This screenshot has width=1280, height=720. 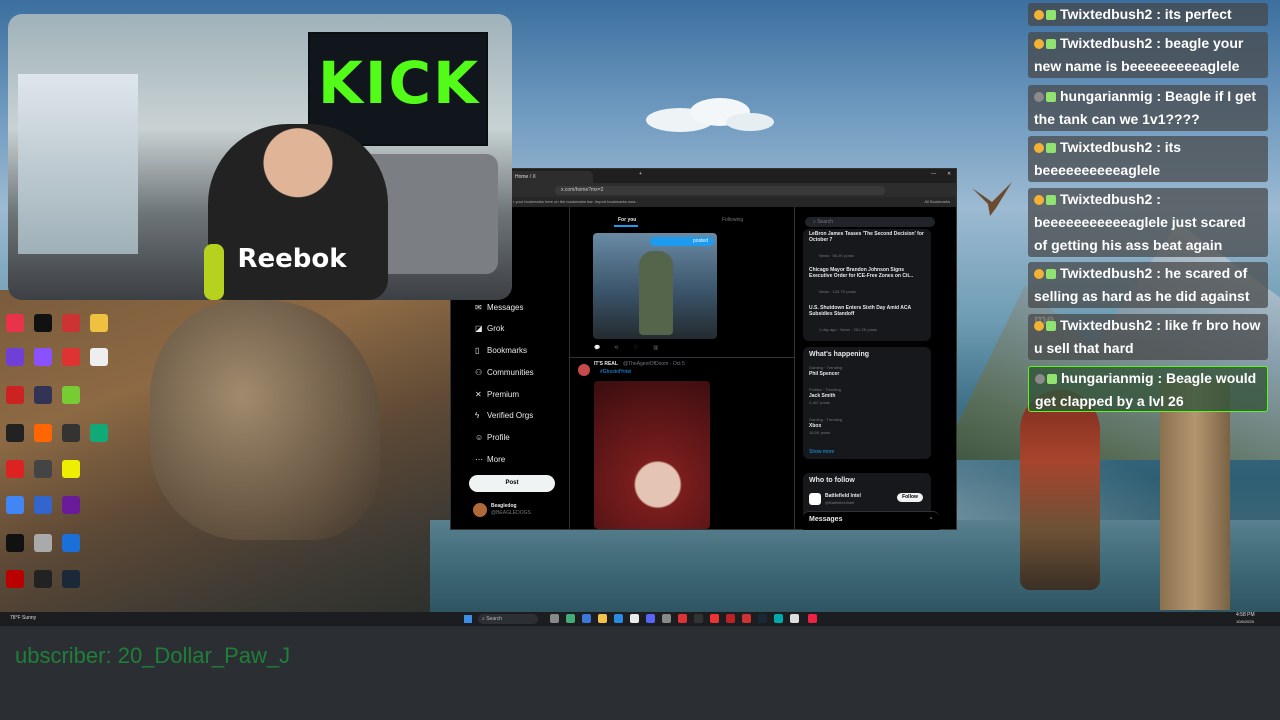 What do you see at coordinates (931, 520) in the screenshot?
I see `chevron-up-icon: ⌃` at bounding box center [931, 520].